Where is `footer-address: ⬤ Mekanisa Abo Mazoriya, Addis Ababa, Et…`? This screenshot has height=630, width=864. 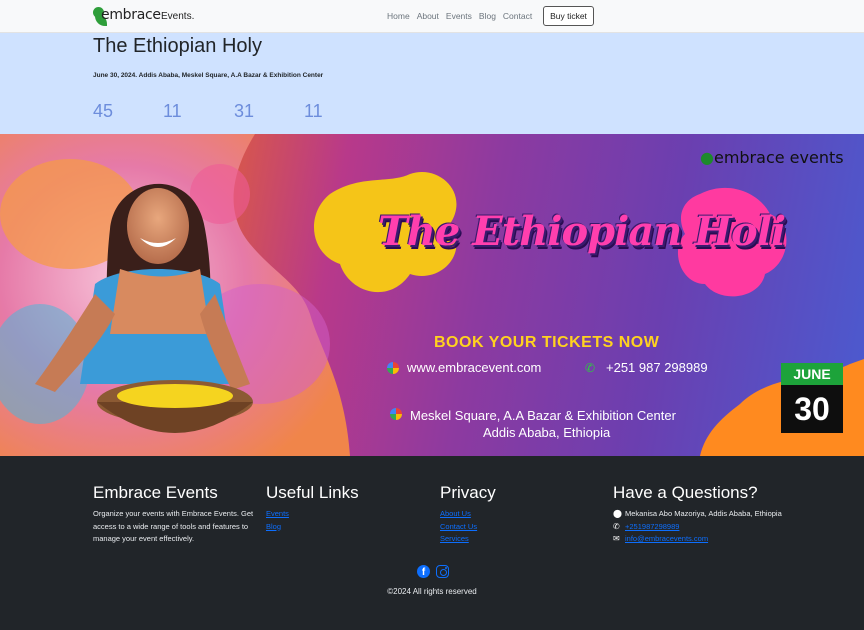 footer-address: ⬤ Mekanisa Abo Mazoriya, Addis Ababa, Et… is located at coordinates (698, 514).